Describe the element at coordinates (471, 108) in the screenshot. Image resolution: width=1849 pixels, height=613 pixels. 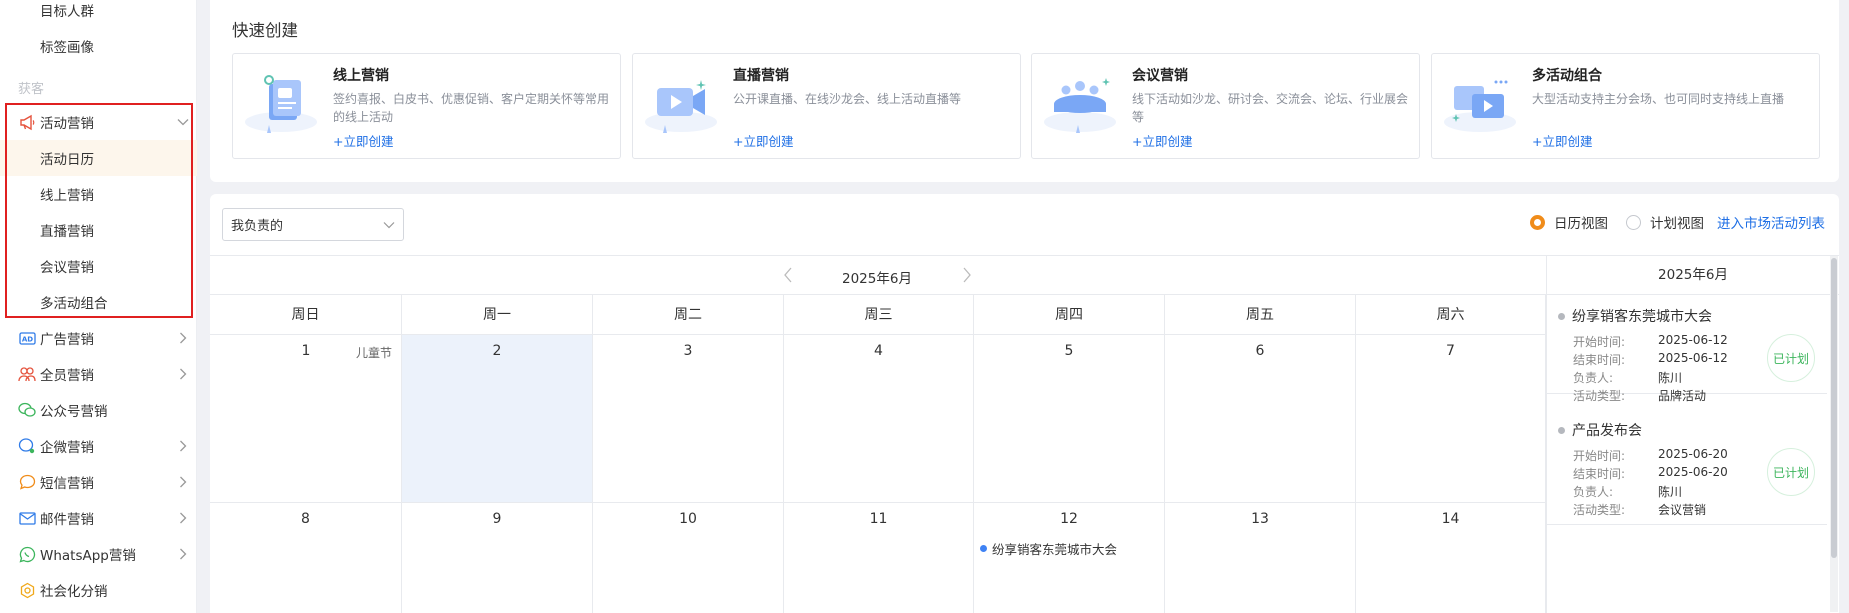
I see `card-description: 签约喜报、白皮书、优惠促销、客户定期关怀等常用的线上活动` at that location.